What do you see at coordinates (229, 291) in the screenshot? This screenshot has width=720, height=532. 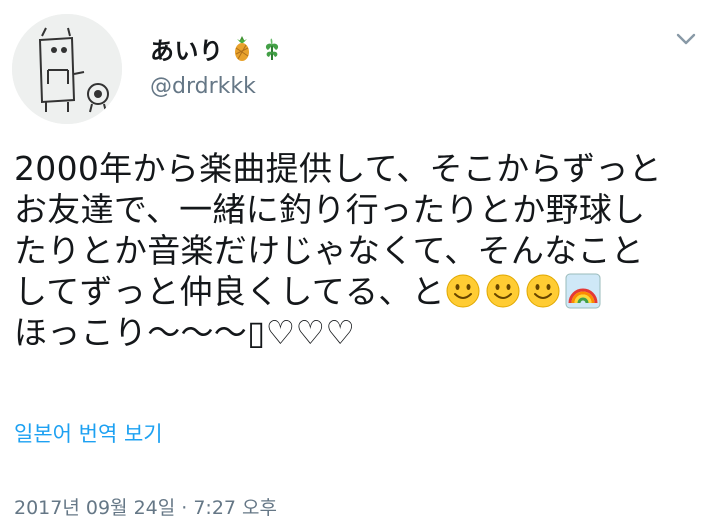 I see `tweet-line: してずっと仲良くしてる、と` at bounding box center [229, 291].